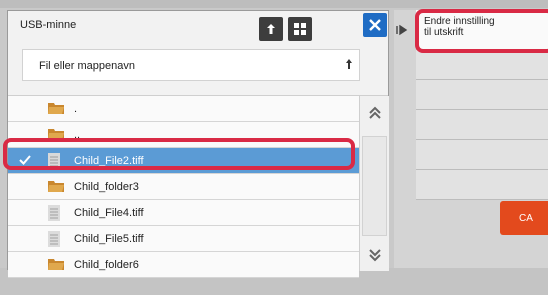 The image size is (548, 295). Describe the element at coordinates (183, 239) in the screenshot. I see `list-item: Child_File5.tiff` at that location.